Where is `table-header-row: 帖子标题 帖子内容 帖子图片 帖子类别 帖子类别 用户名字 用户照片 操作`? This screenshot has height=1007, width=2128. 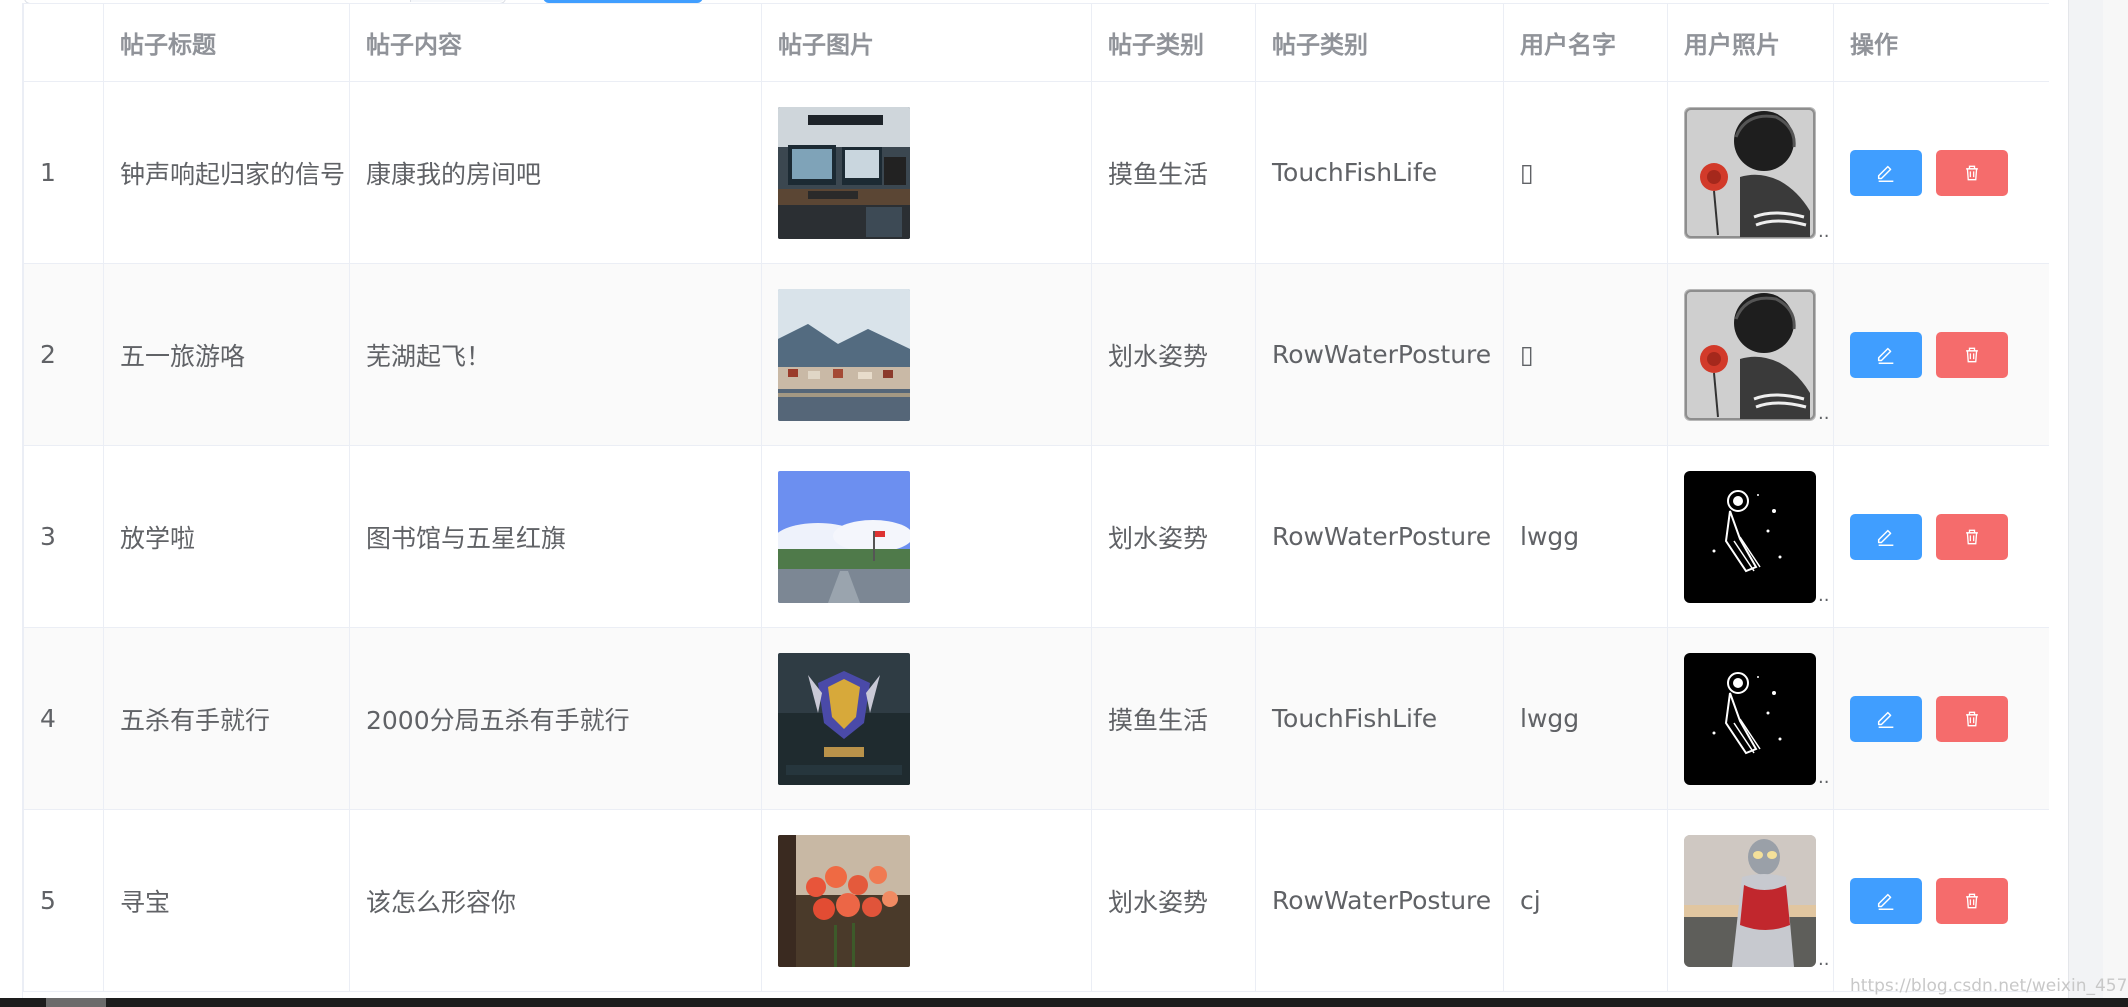 table-header-row: 帖子标题 帖子内容 帖子图片 帖子类别 帖子类别 用户名字 用户照片 操作 is located at coordinates (1036, 42).